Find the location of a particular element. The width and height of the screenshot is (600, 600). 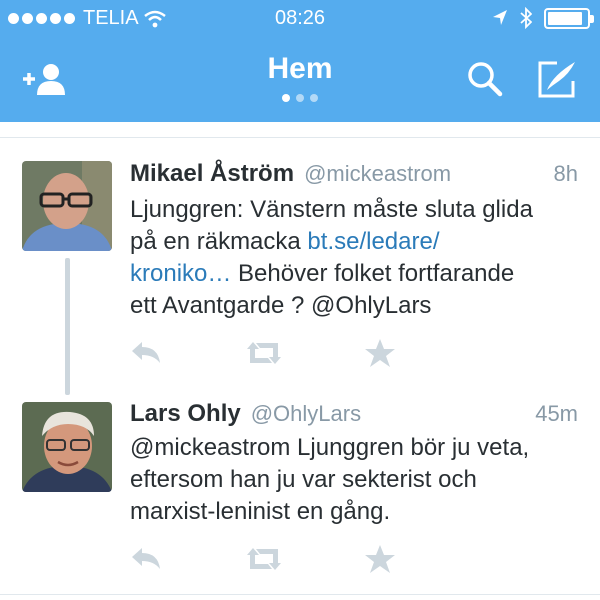

status-bar: TELIA 08:26 is located at coordinates (300, 19).